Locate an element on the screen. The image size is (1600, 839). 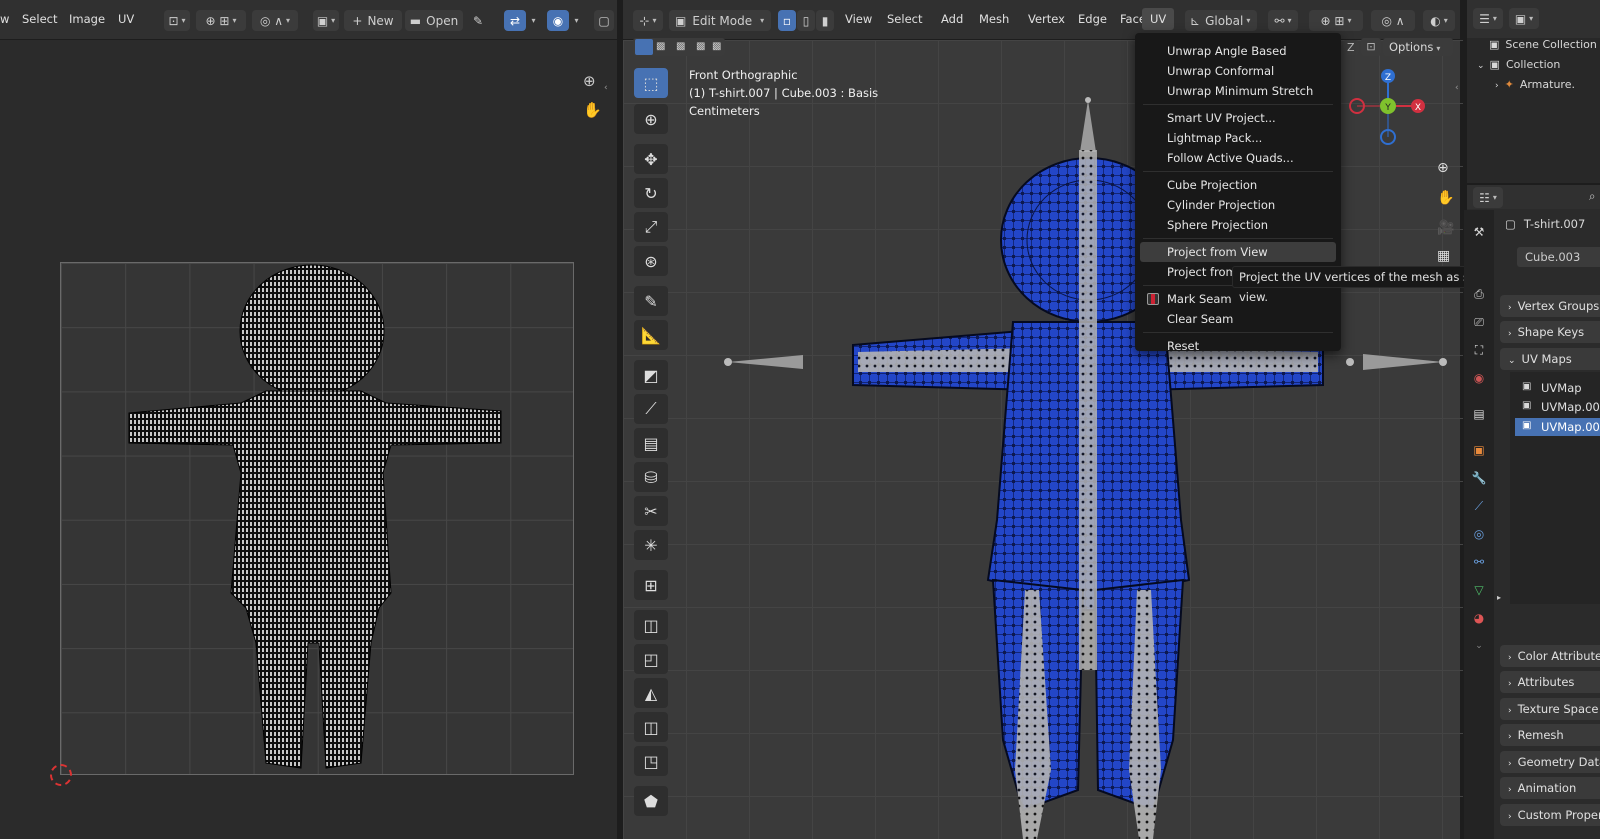
view-layer-tab-icon: ⛶ is located at coordinates (1479, 350).